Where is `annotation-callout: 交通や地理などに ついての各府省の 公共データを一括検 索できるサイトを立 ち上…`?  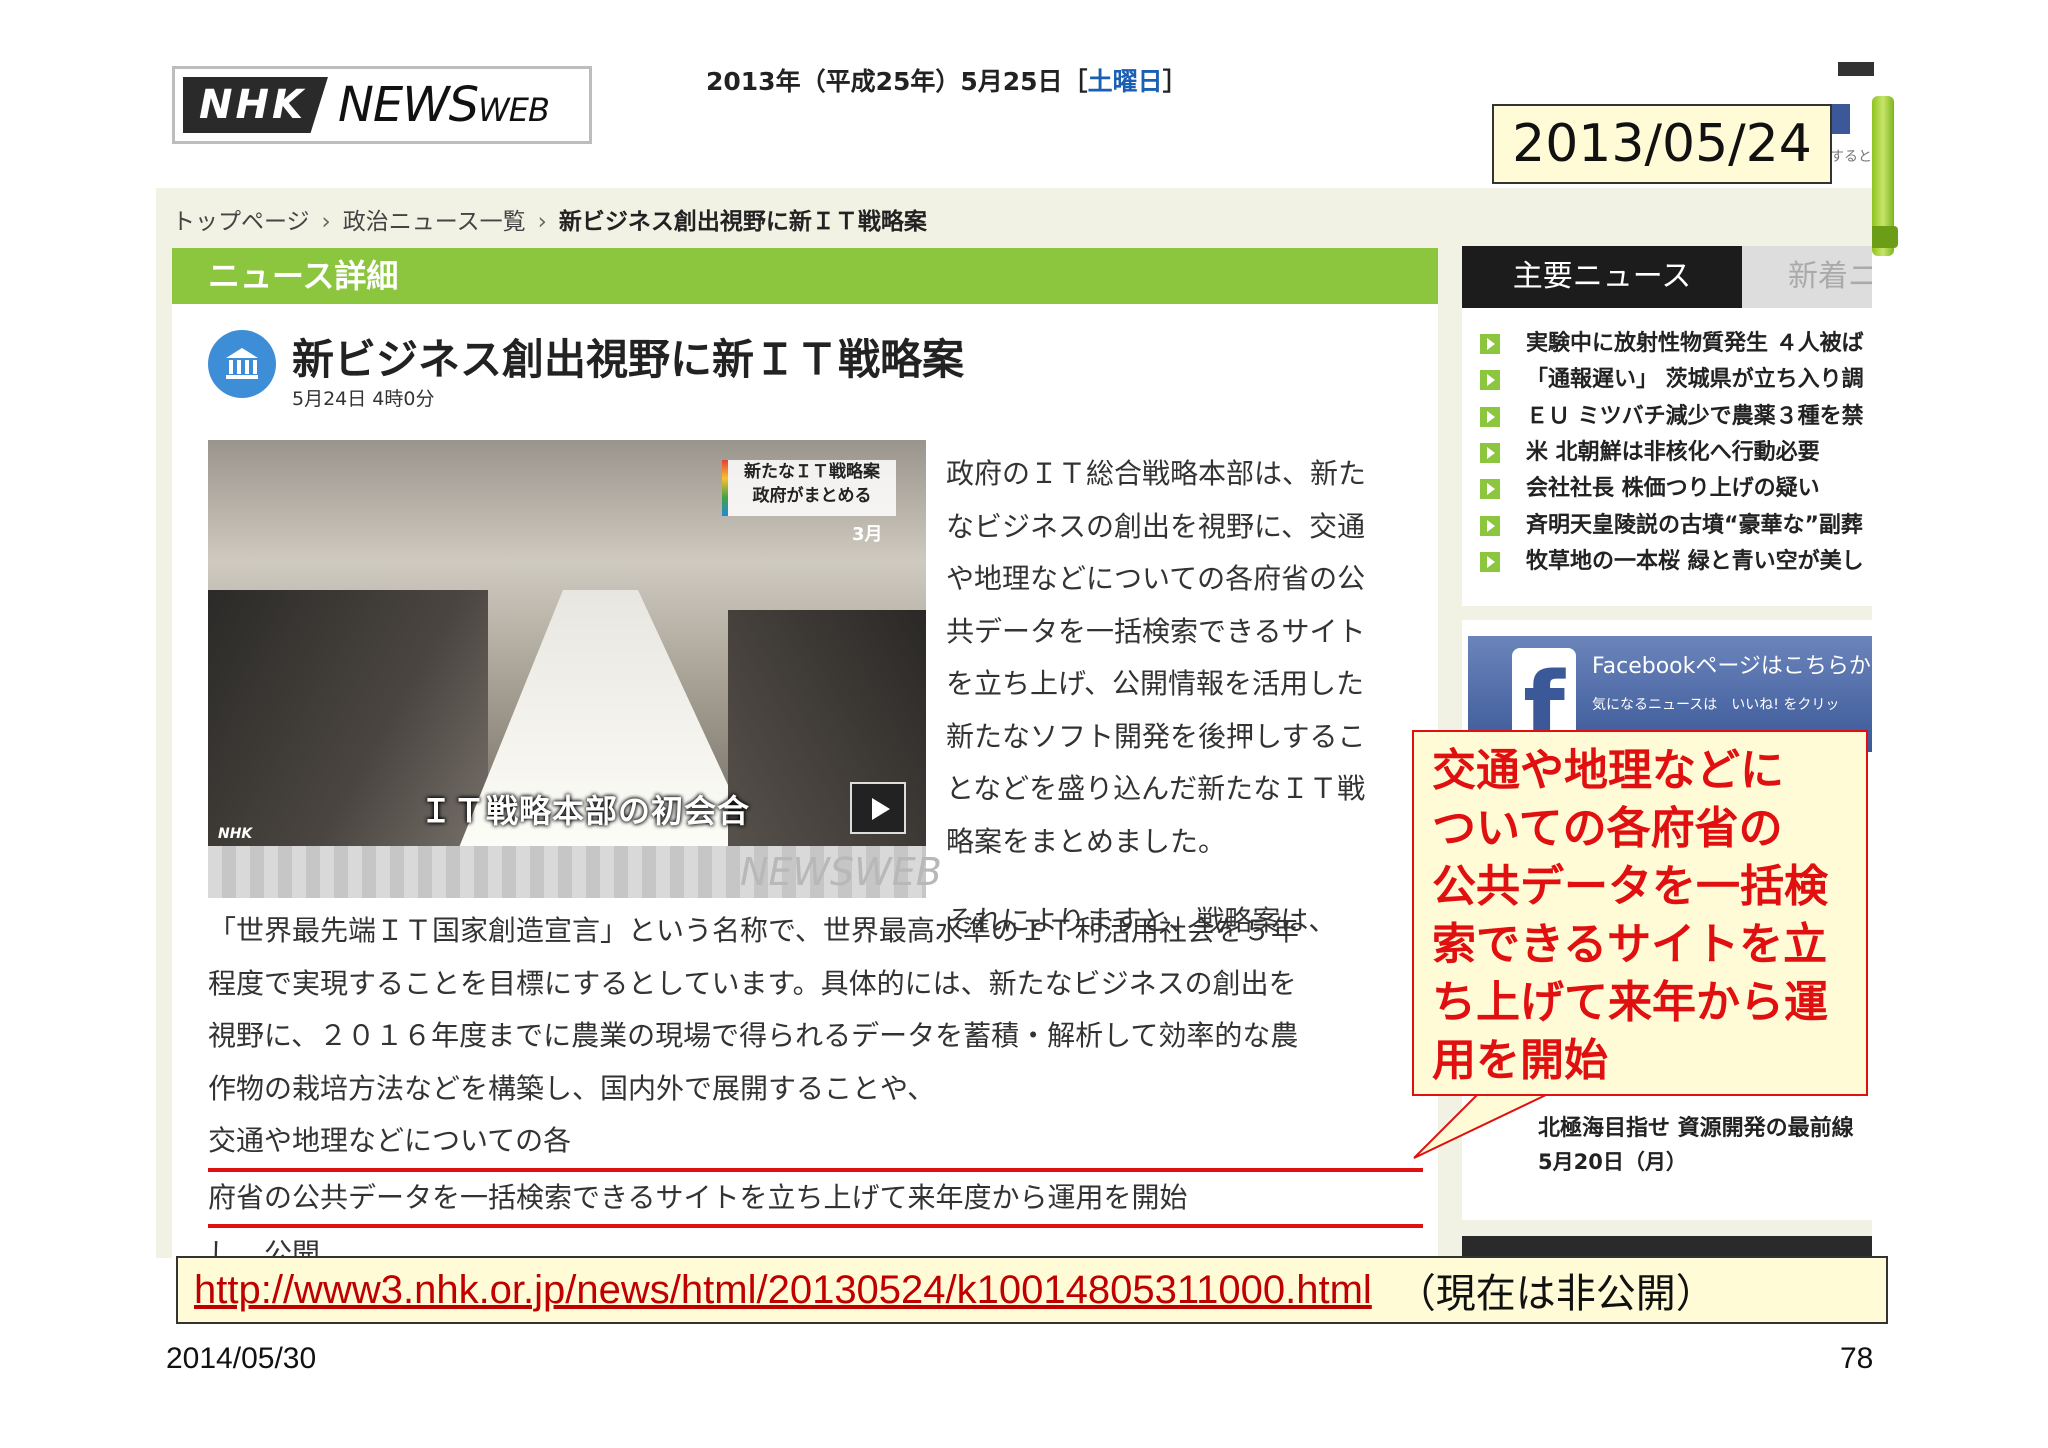
annotation-callout: 交通や地理などに ついての各府省の 公共データを一括検 索できるサイトを立 ち上… is located at coordinates (1640, 913).